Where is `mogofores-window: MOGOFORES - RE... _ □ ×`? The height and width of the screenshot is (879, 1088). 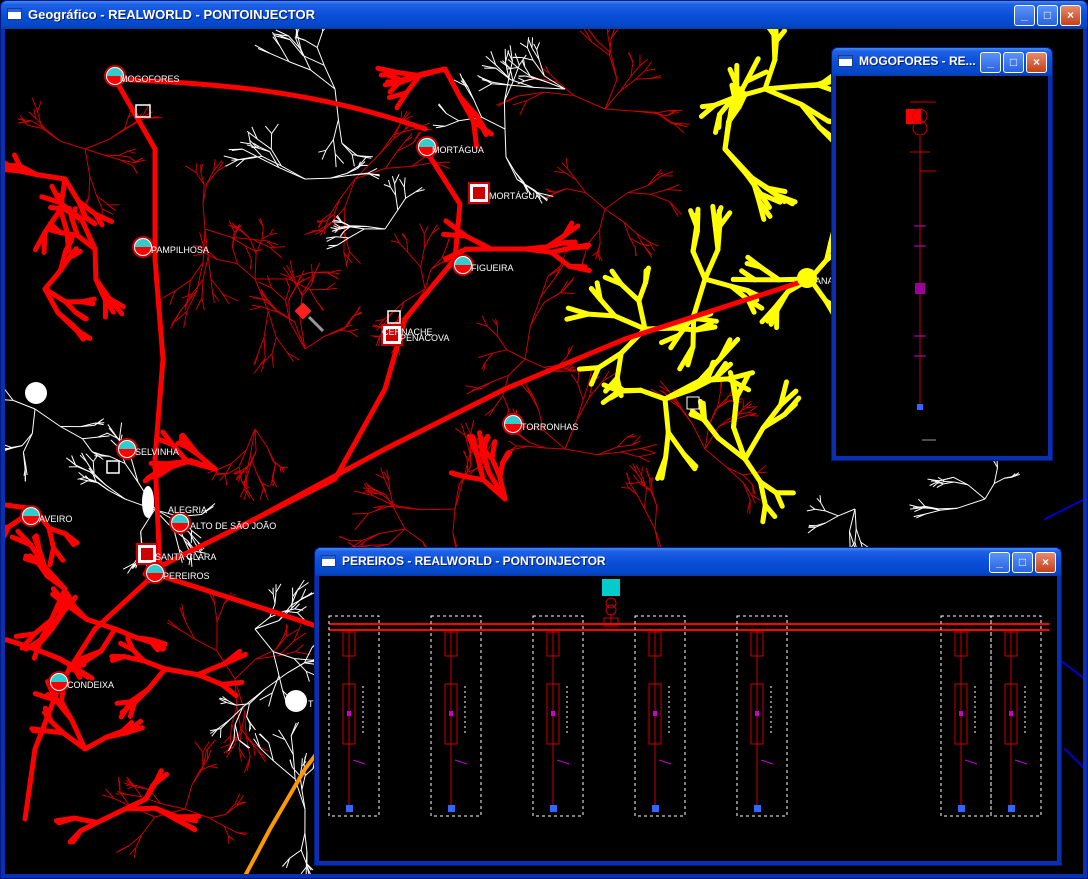 mogofores-window: MOGOFORES - RE... _ □ × is located at coordinates (942, 254).